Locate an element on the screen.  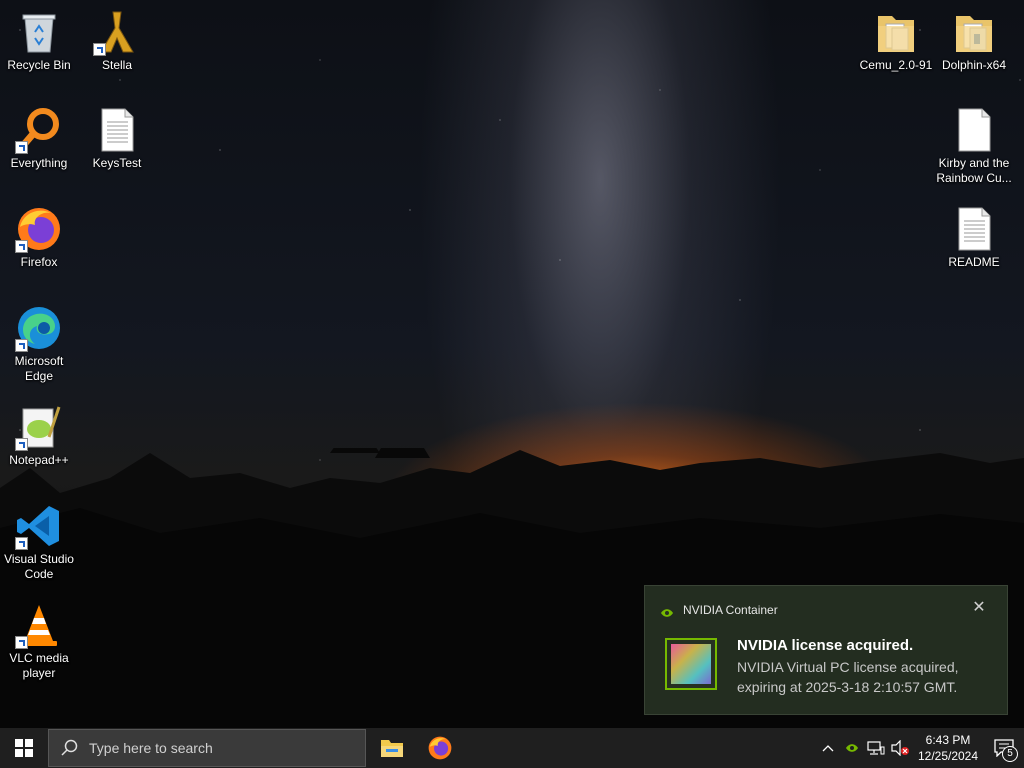
clock-date: 12/25/2024 is located at coordinates (948, 756).